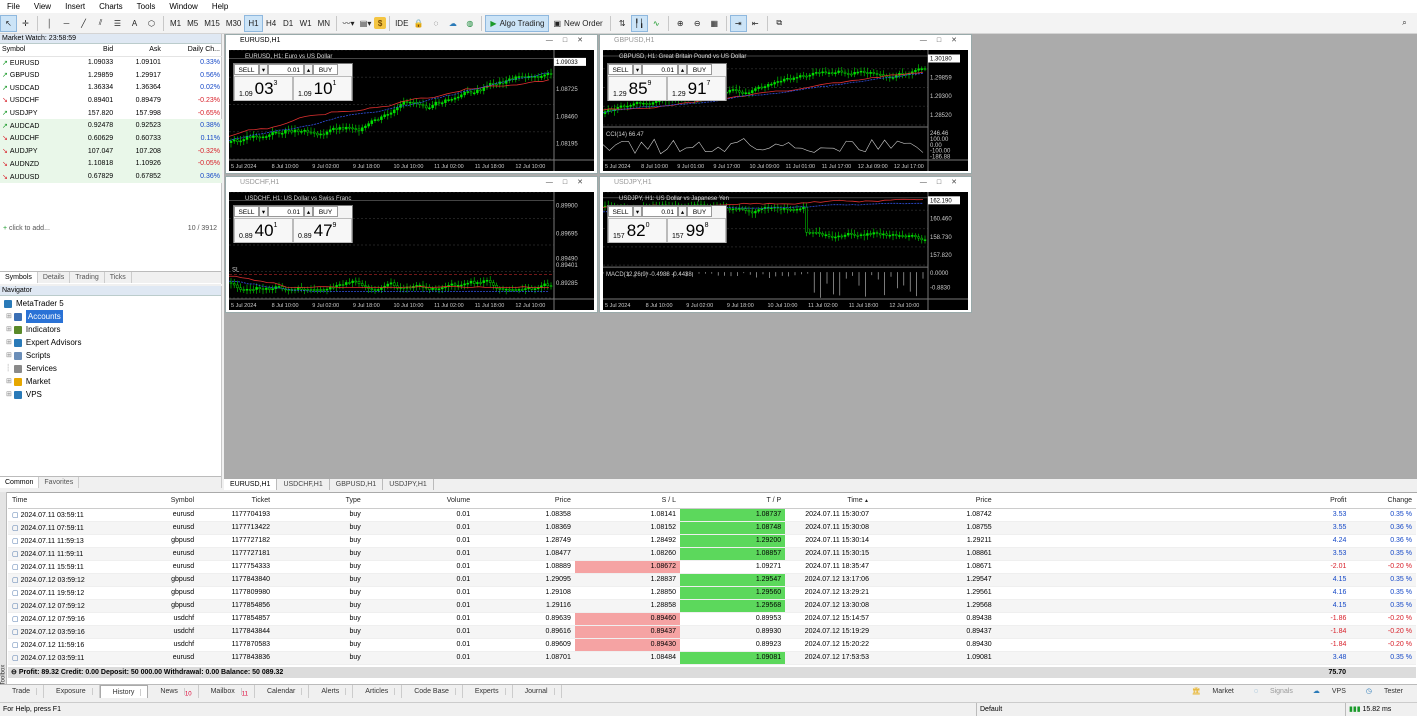 This screenshot has width=1417, height=716. Describe the element at coordinates (87, 277) in the screenshot. I see `tab-trading: Trading` at that location.